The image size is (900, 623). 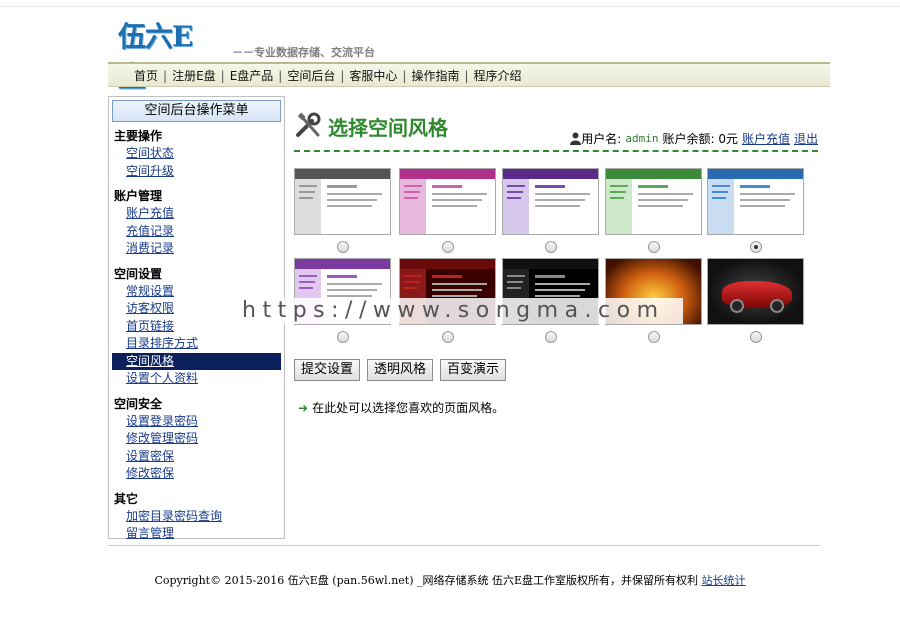 I want to click on sidebar-item: 账户充值, so click(x=196, y=214).